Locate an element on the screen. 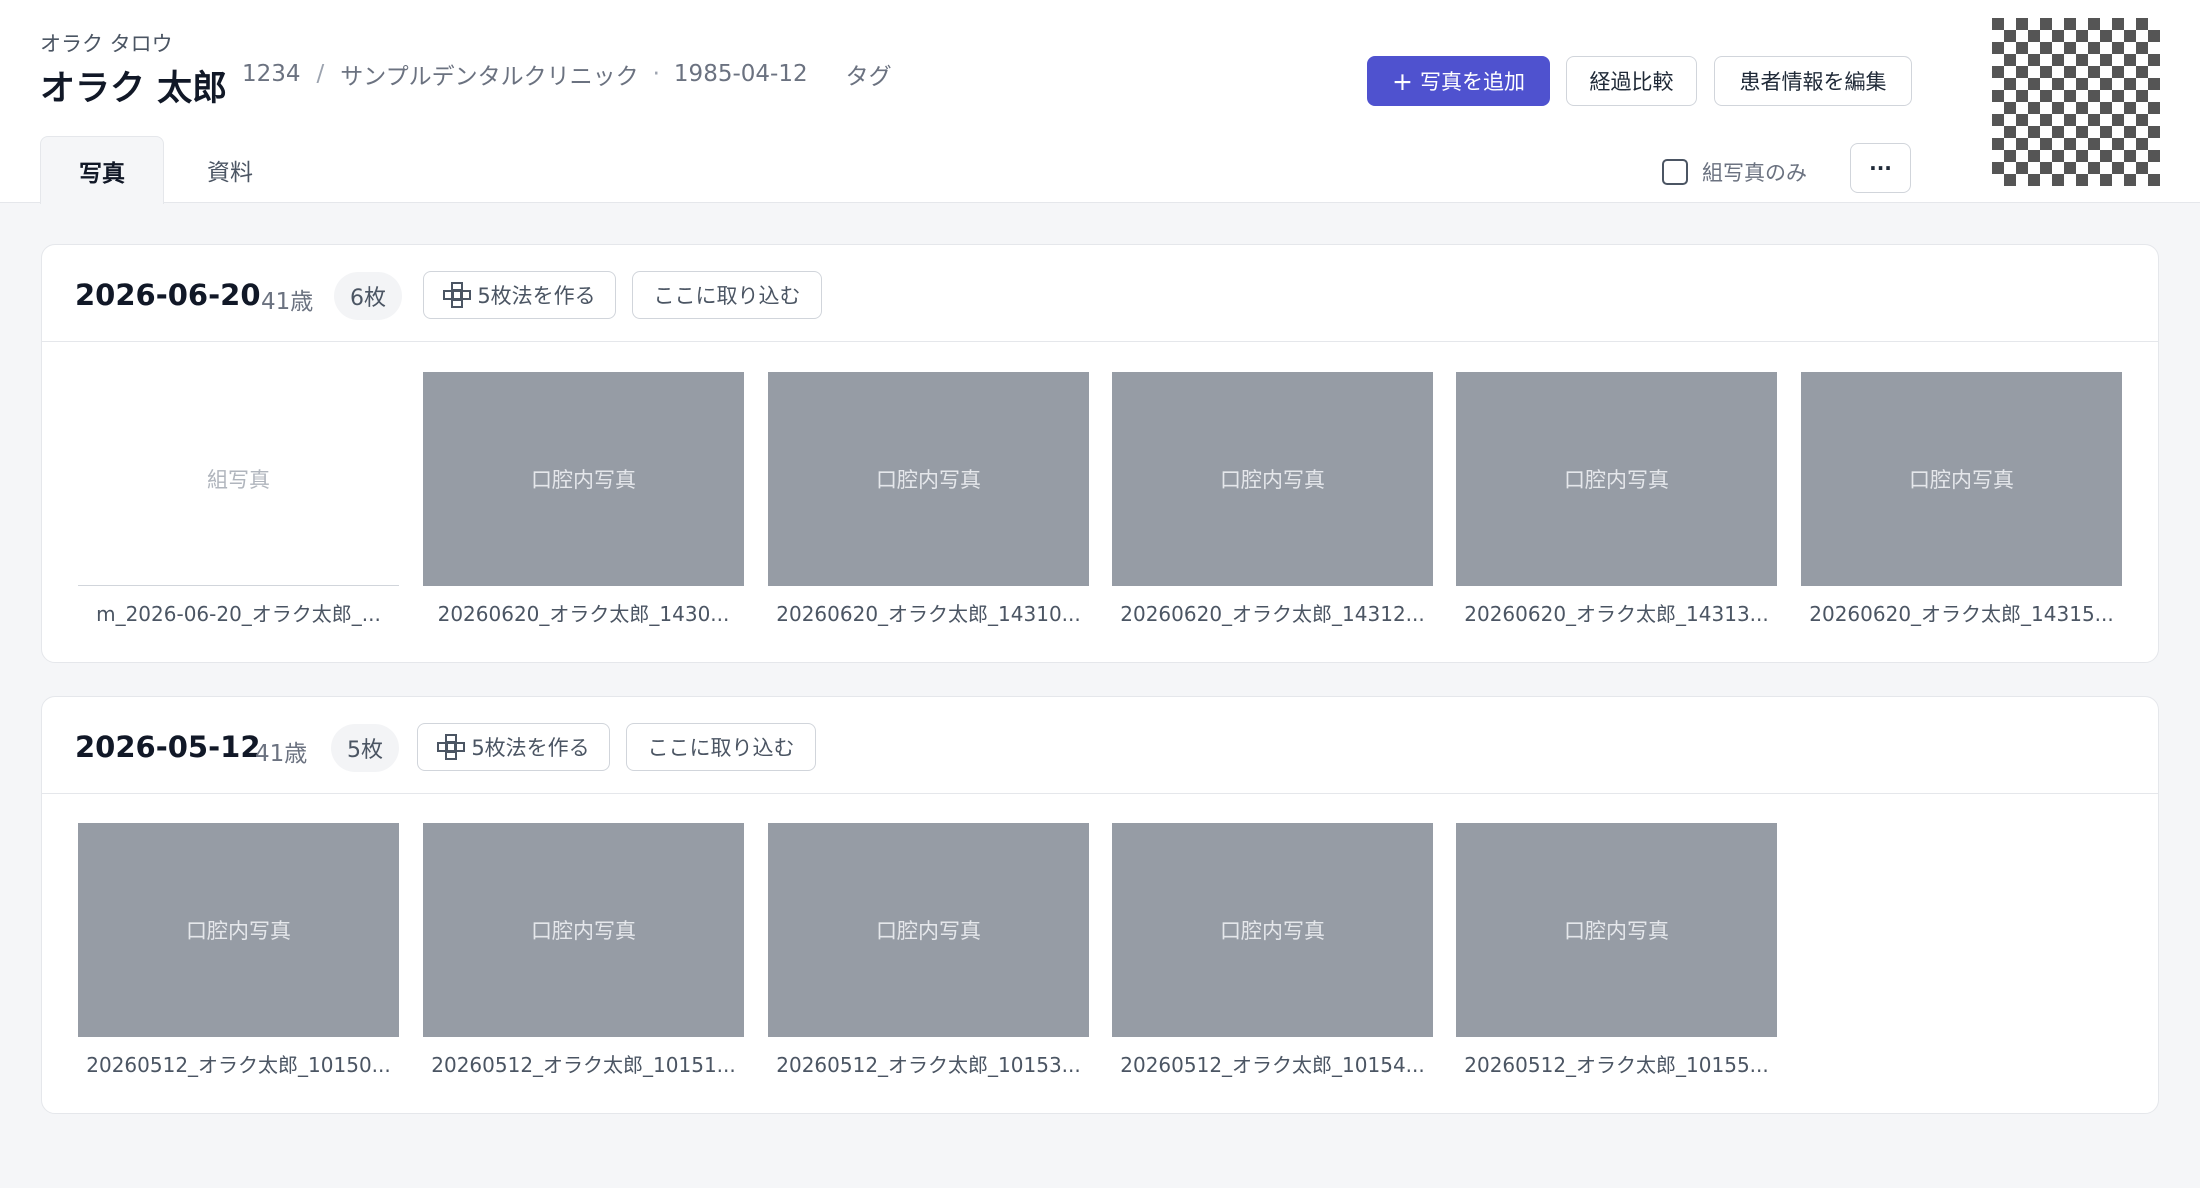 This screenshot has width=2200, height=1188. clinic-name: サンプルデンタルクリニック is located at coordinates (489, 77).